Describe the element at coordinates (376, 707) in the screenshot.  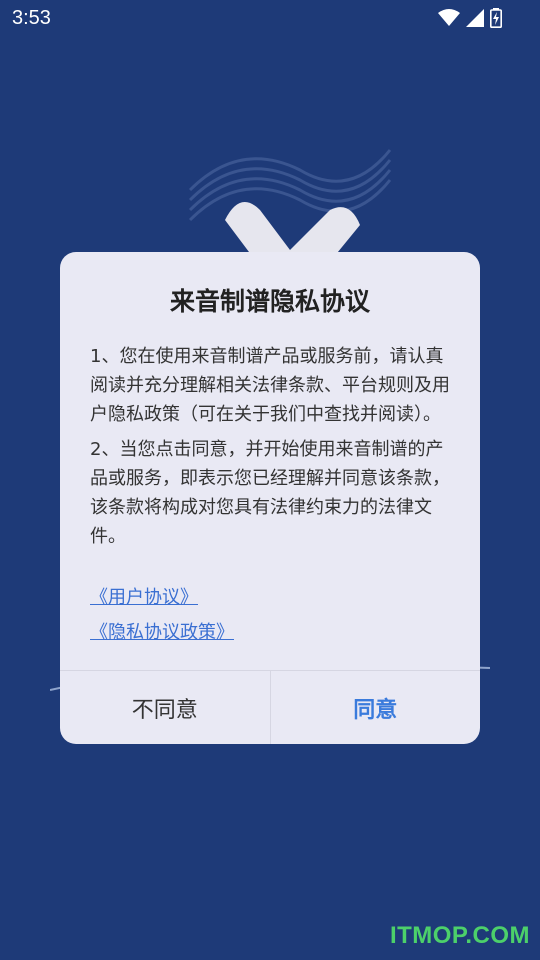
I see `agree-button: 同意` at that location.